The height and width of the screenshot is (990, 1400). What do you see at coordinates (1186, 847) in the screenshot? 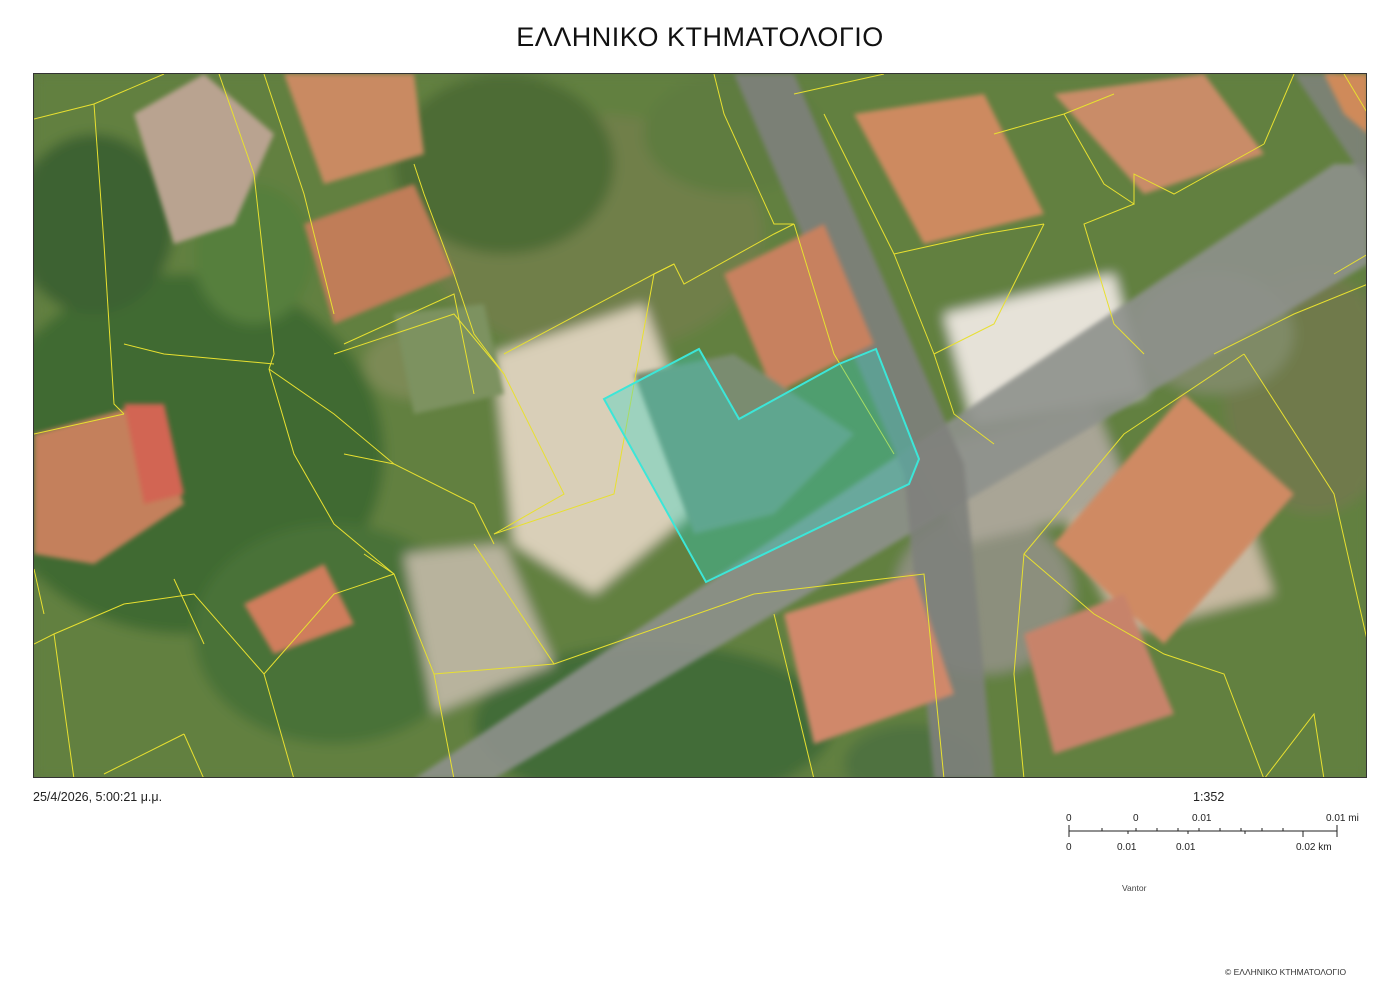
I see `scale-bottom-label-2: 0.01` at bounding box center [1186, 847].